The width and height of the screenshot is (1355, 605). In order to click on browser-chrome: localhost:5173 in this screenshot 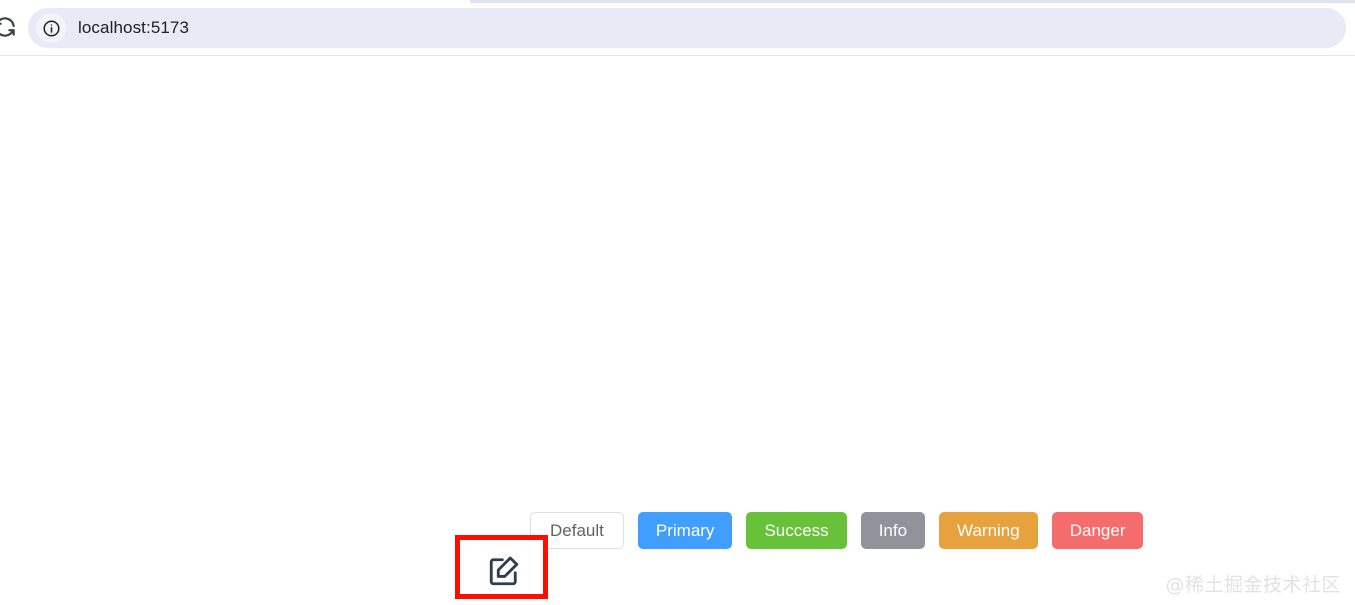, I will do `click(677, 28)`.